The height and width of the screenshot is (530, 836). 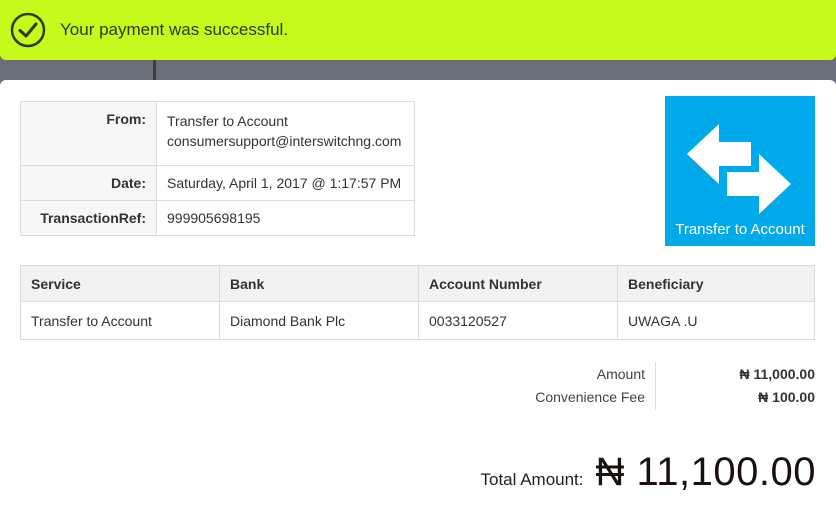 What do you see at coordinates (28, 30) in the screenshot?
I see `check-circle-icon` at bounding box center [28, 30].